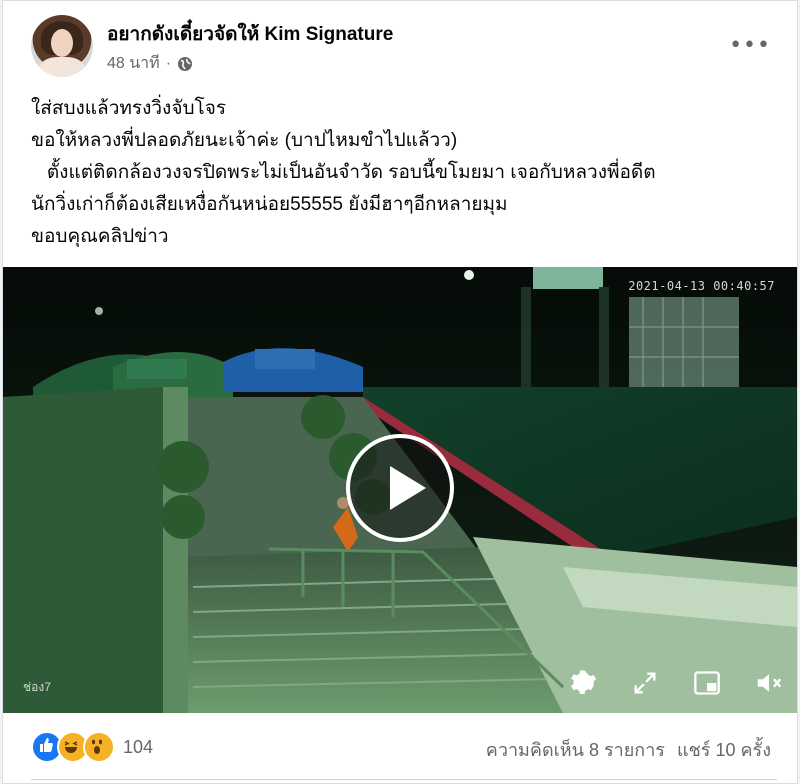  I want to click on post-meta: 48 นาที ·, so click(150, 63).